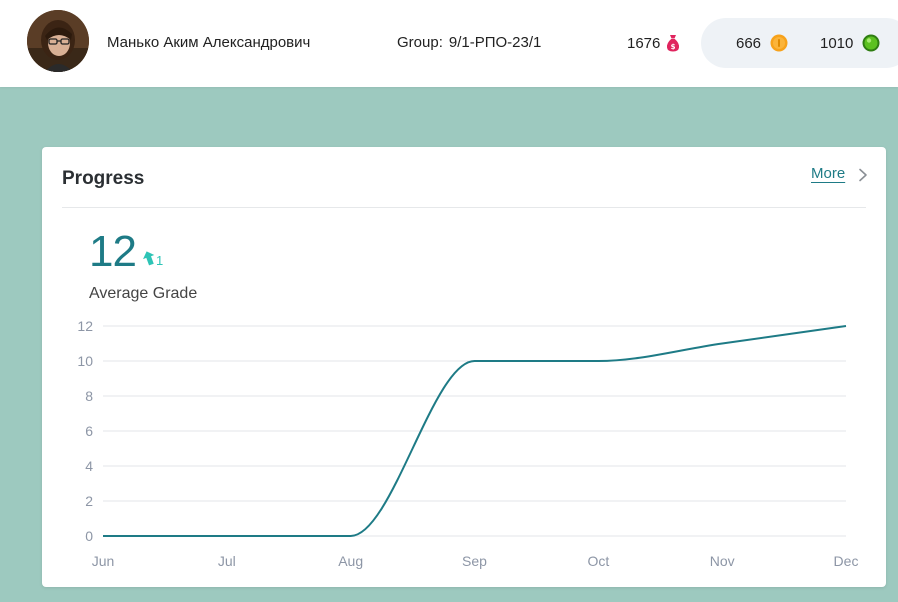  I want to click on group-info: Group: 9/1-РПО-23/1, so click(469, 42).